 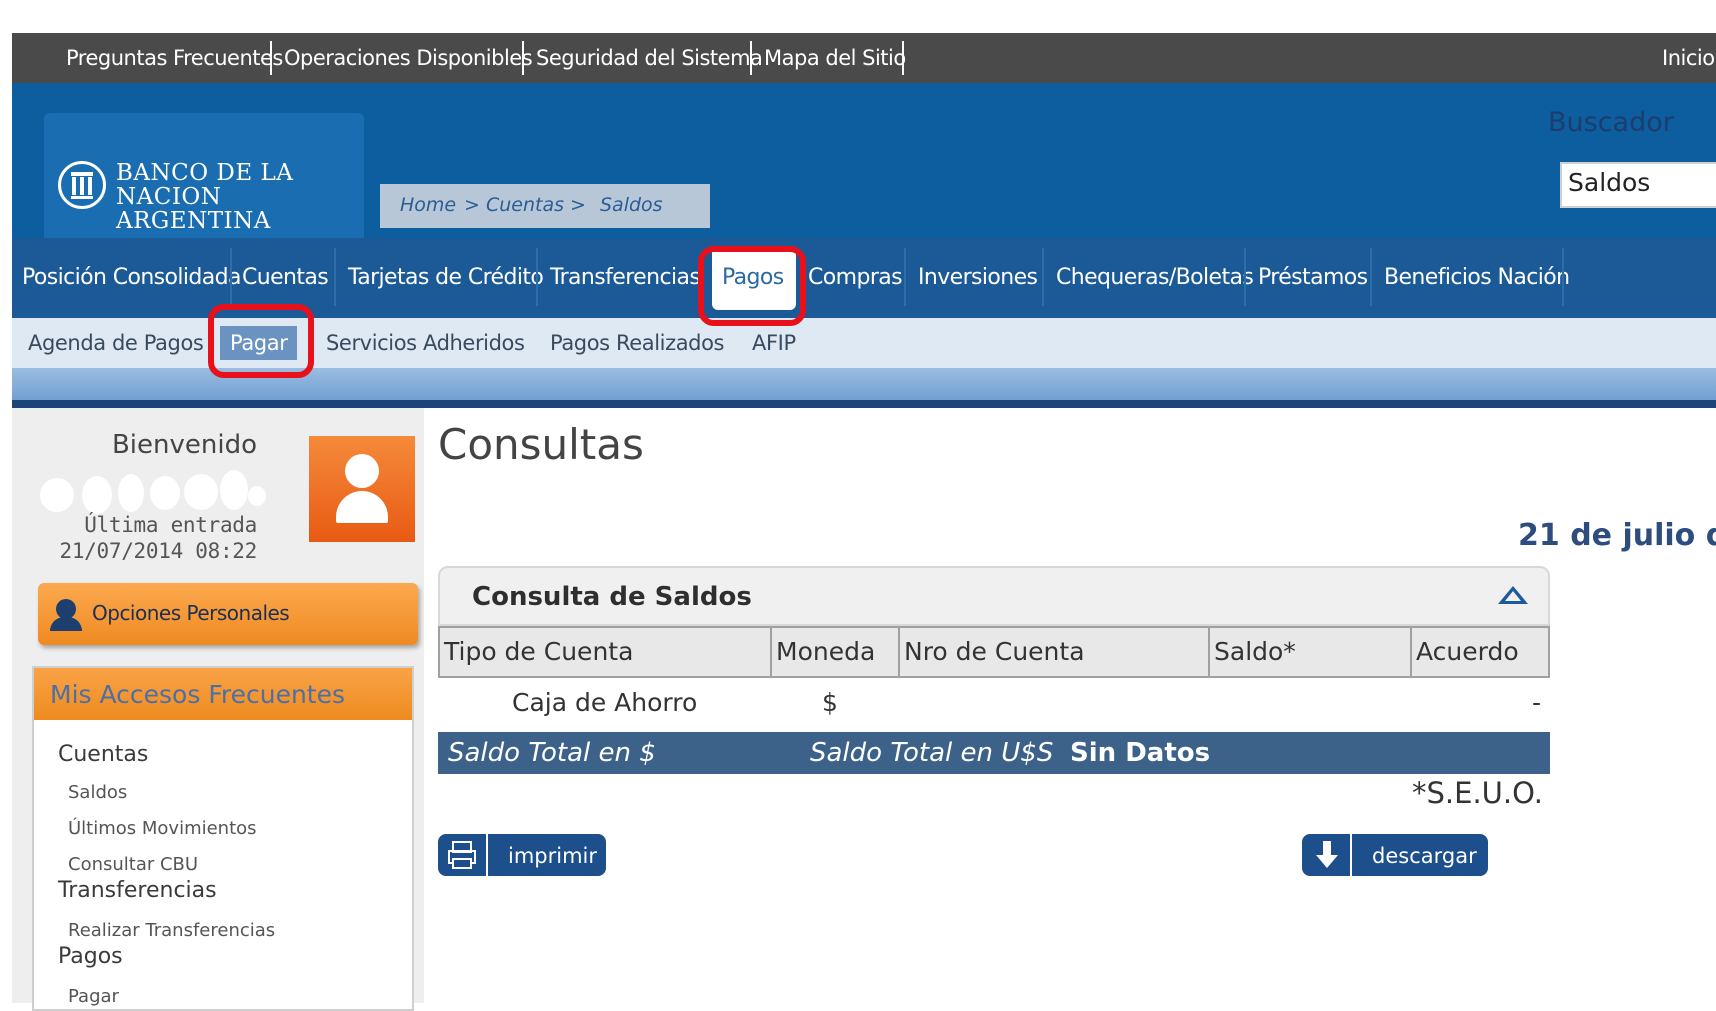 What do you see at coordinates (1424, 856) in the screenshot?
I see `descargar-label: descargar` at bounding box center [1424, 856].